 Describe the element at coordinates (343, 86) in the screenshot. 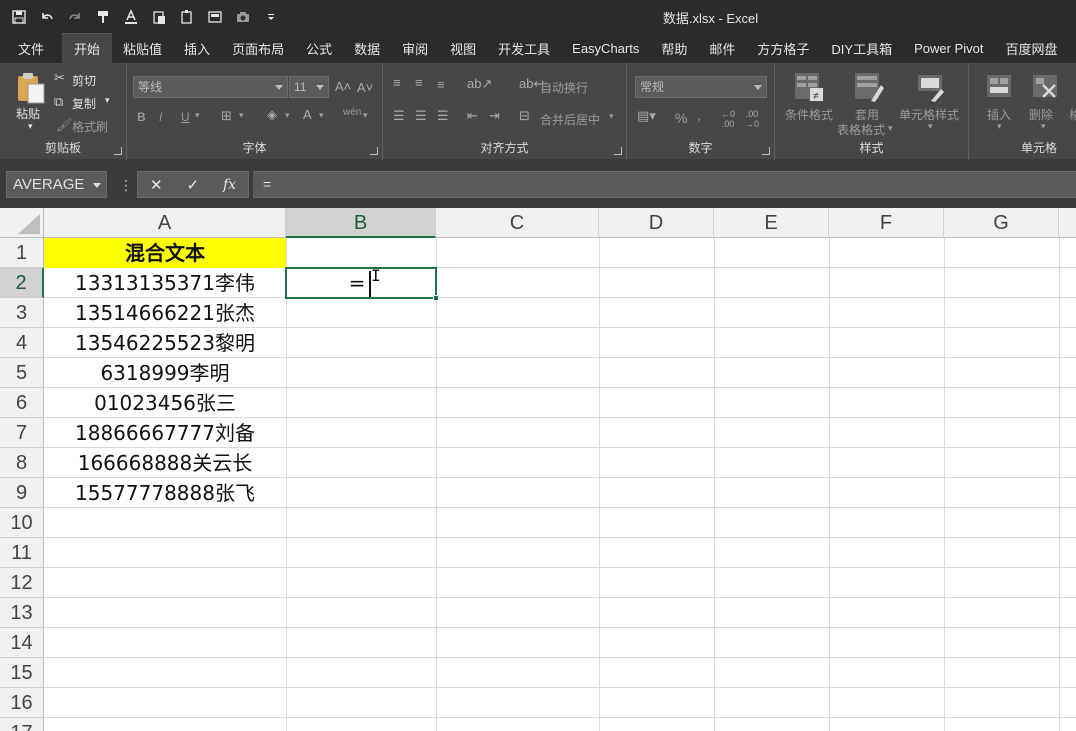

I see `grow-font-icon: A˄` at that location.